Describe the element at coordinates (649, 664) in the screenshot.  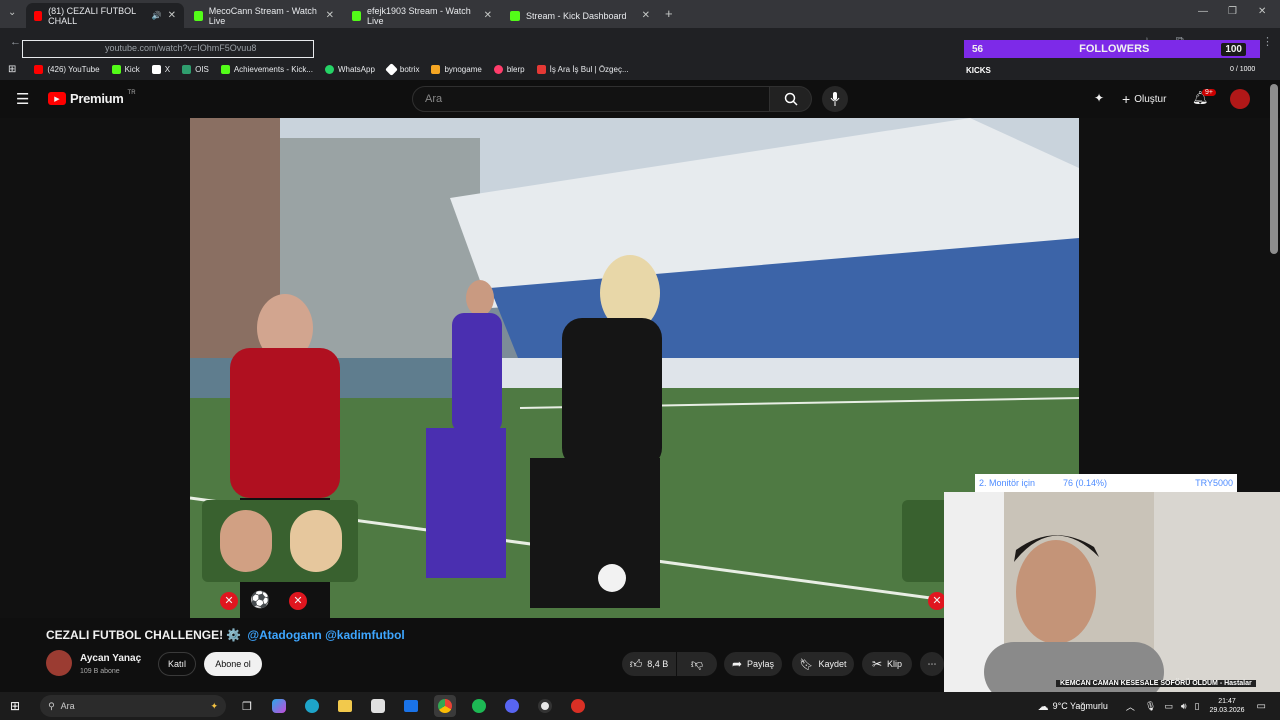
I see `like-button: 👍︎ 8,4 B` at that location.